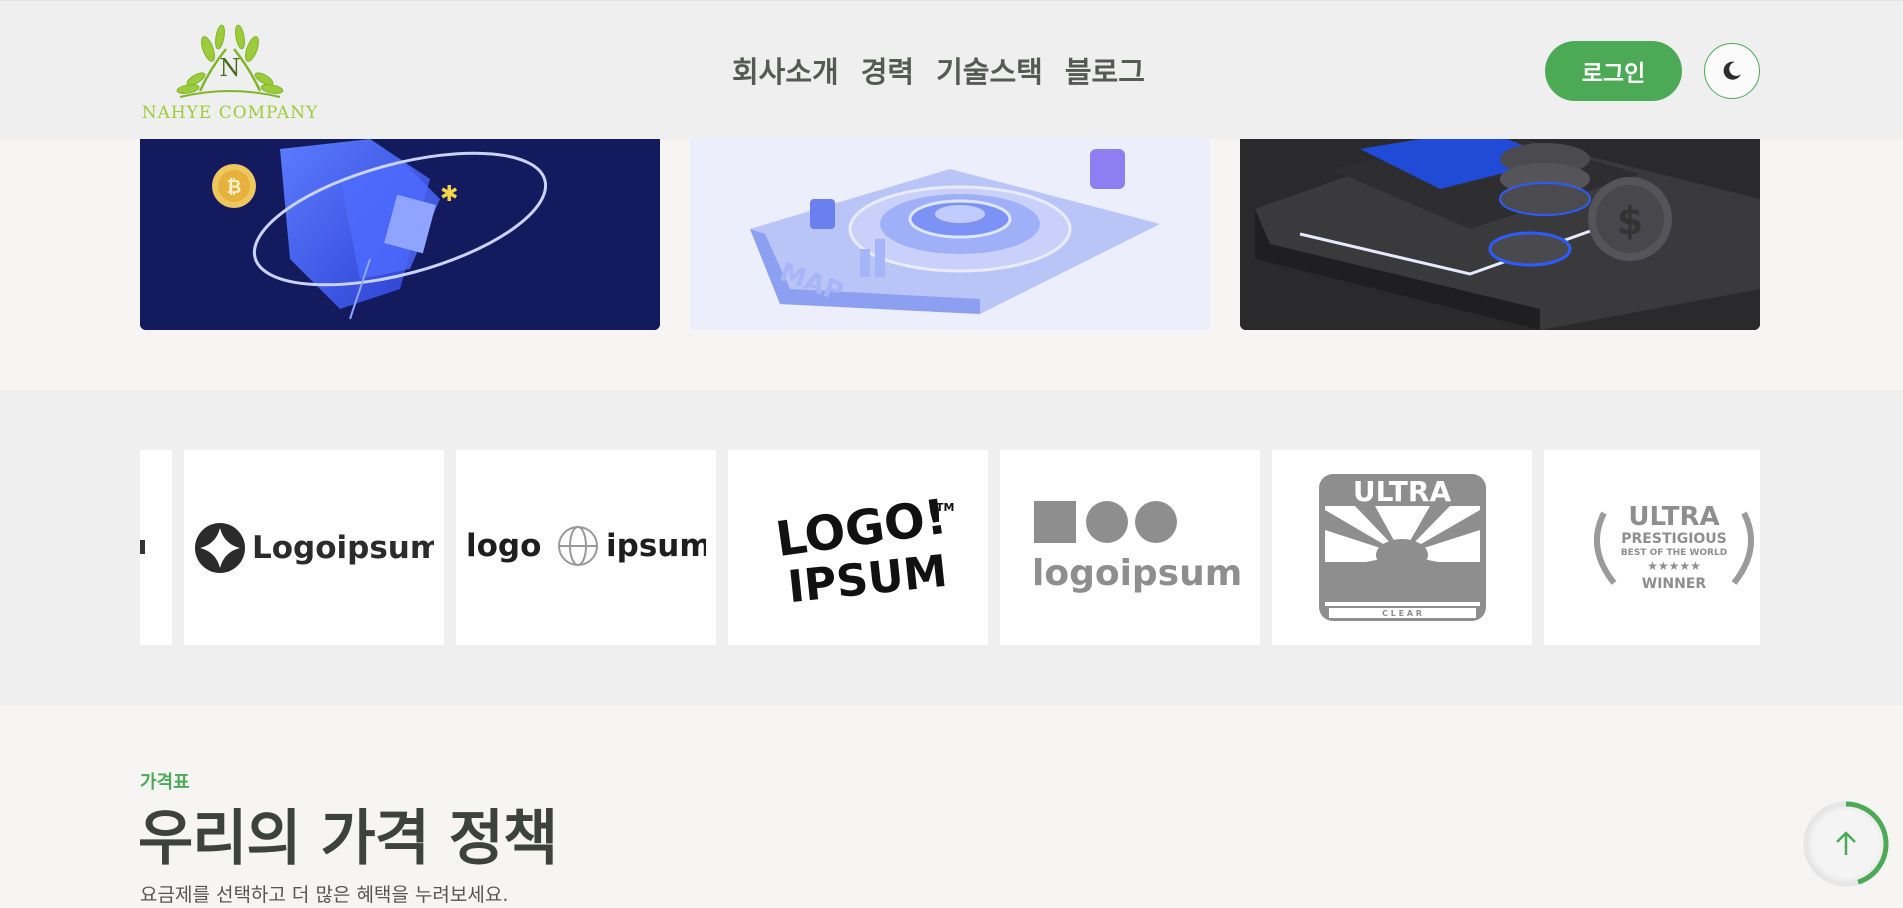 This screenshot has height=908, width=1903. Describe the element at coordinates (887, 70) in the screenshot. I see `nav-item-career: 경력` at that location.